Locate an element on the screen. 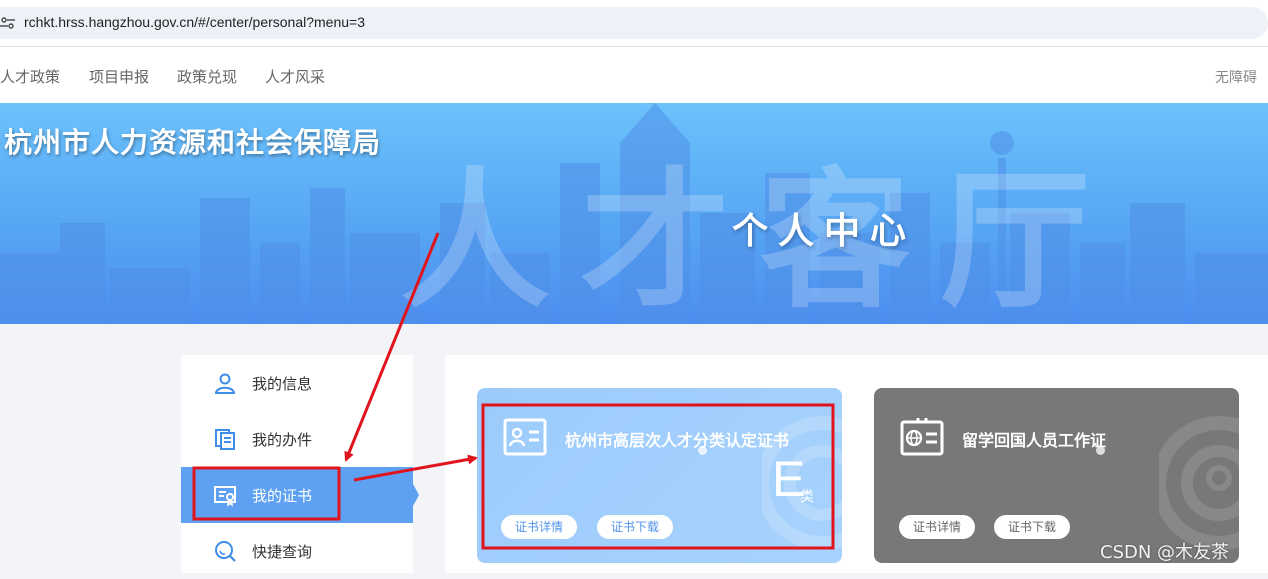 Image resolution: width=1268 pixels, height=579 pixels. svg-text: 厅 is located at coordinates (1015, 239).